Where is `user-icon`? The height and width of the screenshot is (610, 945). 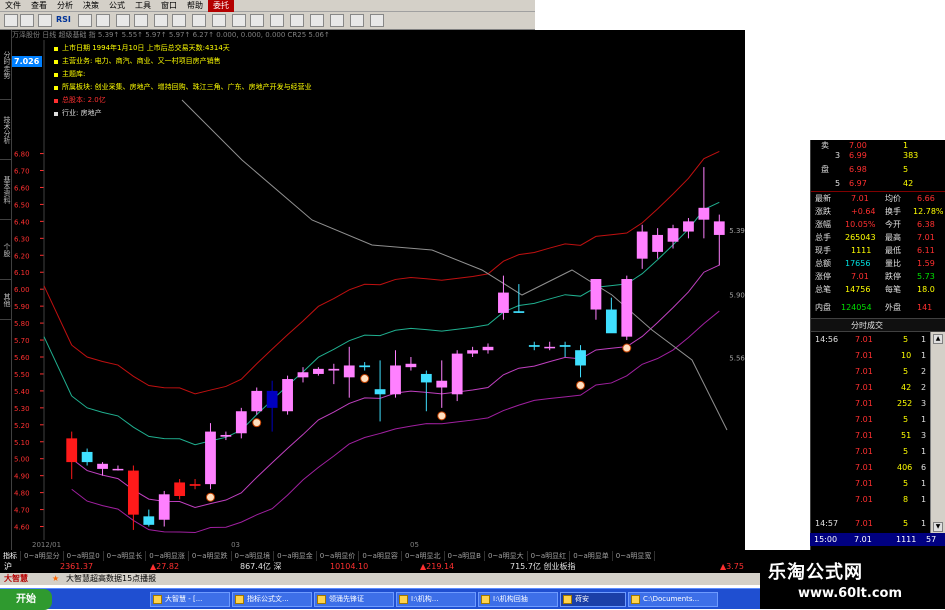 user-icon is located at coordinates (337, 20).